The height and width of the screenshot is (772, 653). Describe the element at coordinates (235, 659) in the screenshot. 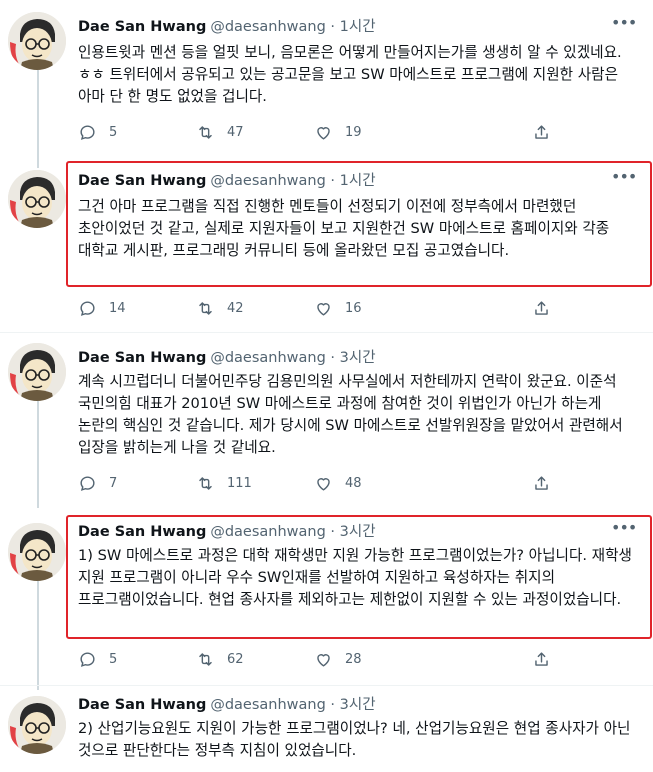

I see `retweet-count: 62` at that location.